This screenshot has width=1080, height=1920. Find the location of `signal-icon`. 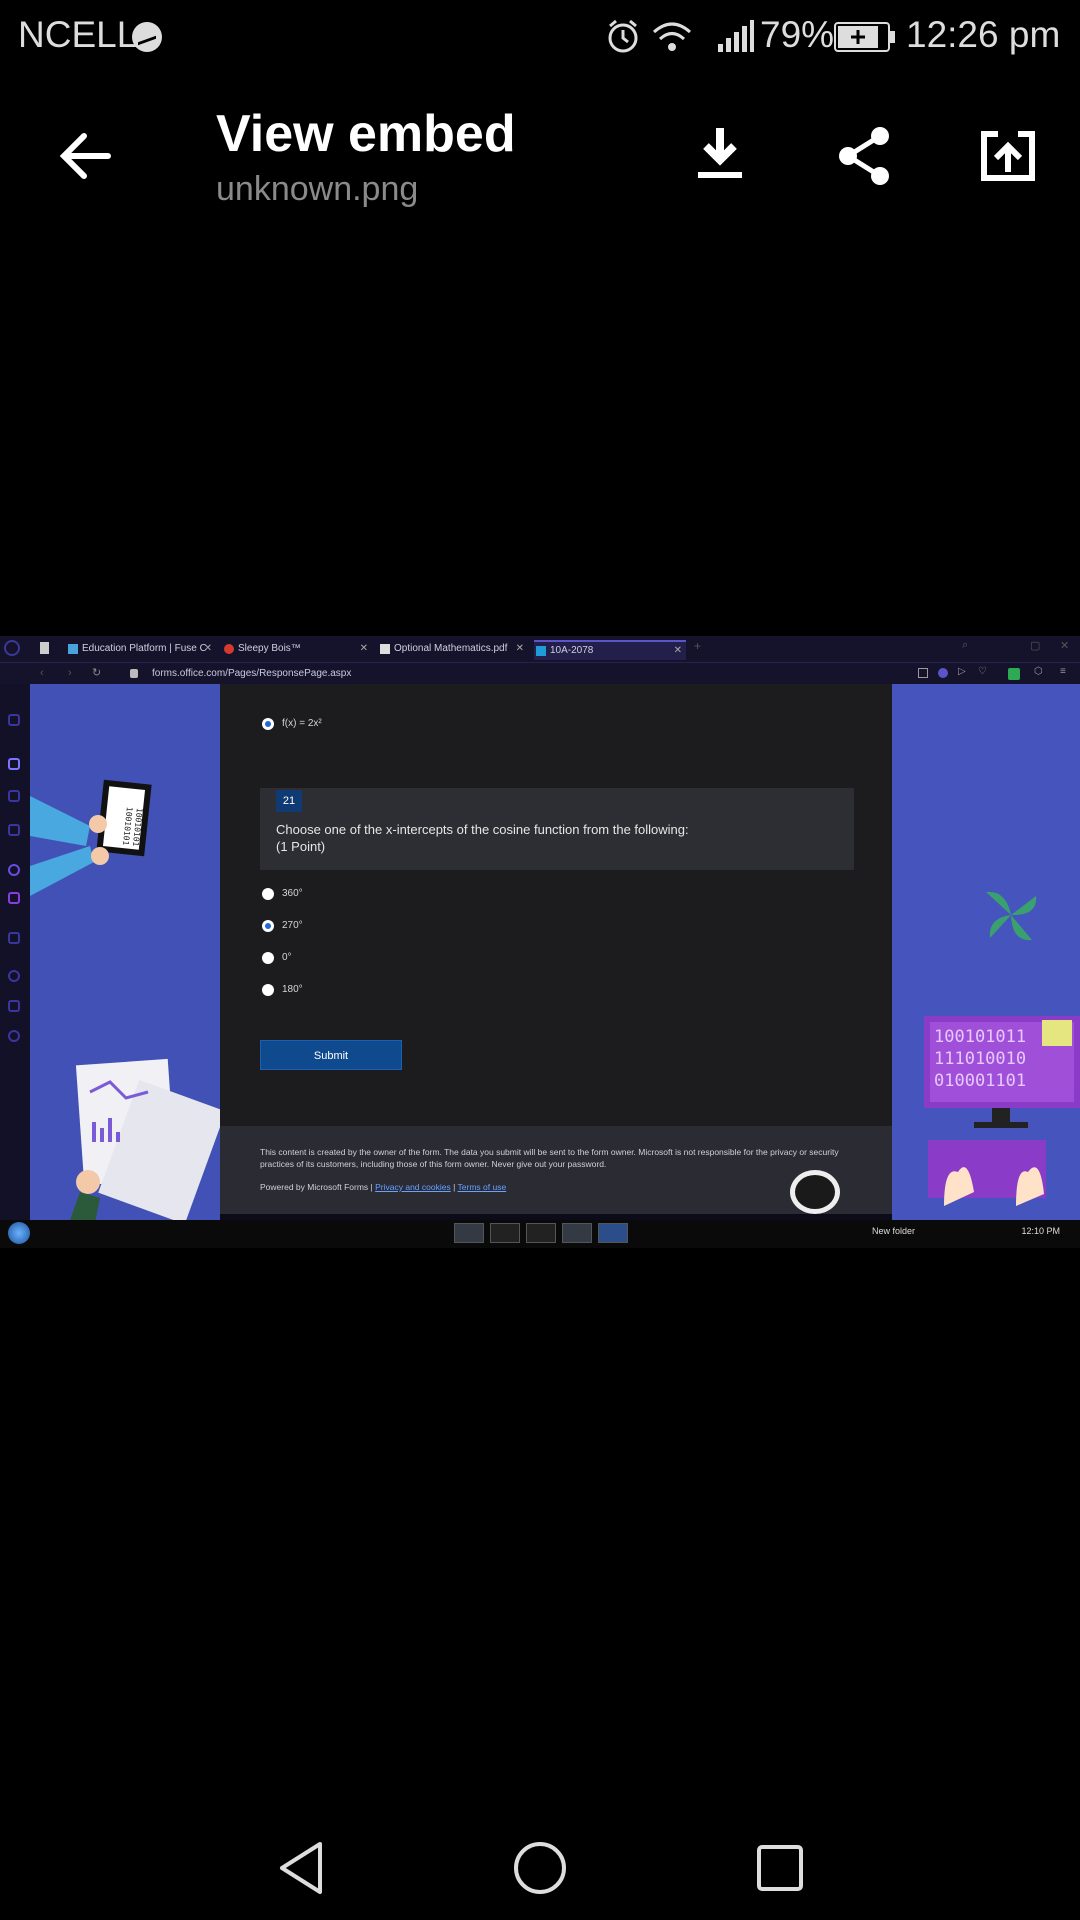

signal-icon is located at coordinates (736, 36).